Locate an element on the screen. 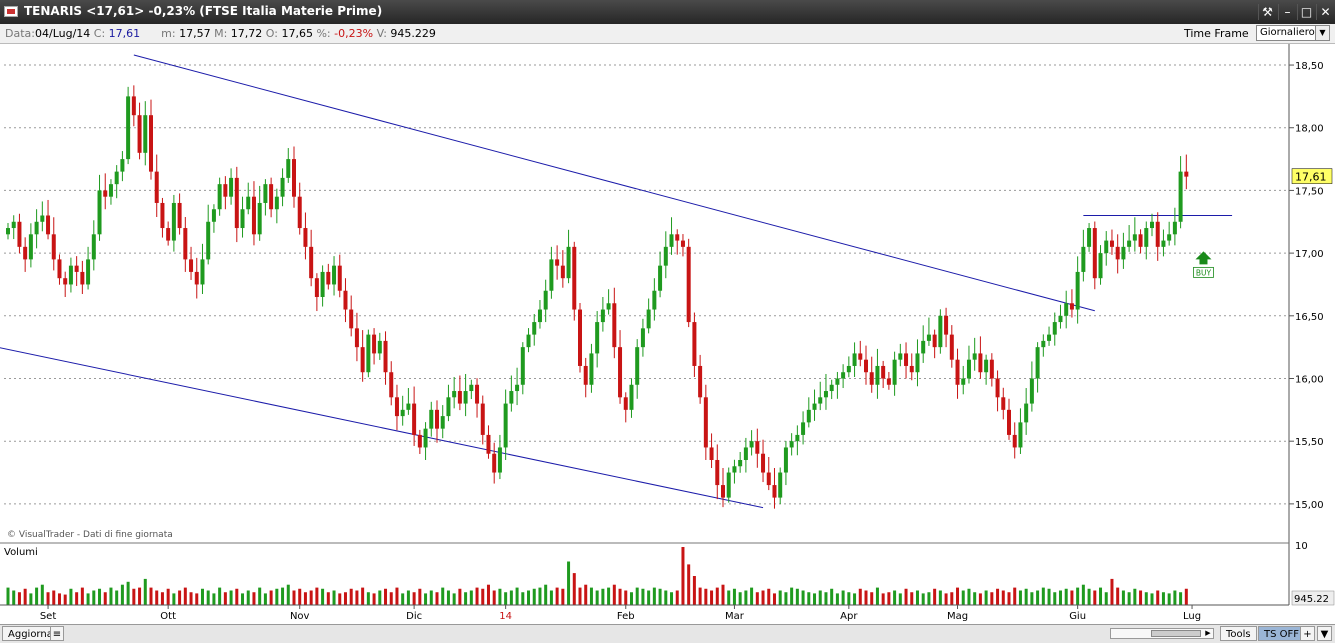  close-value: 17,61 is located at coordinates (124, 33).